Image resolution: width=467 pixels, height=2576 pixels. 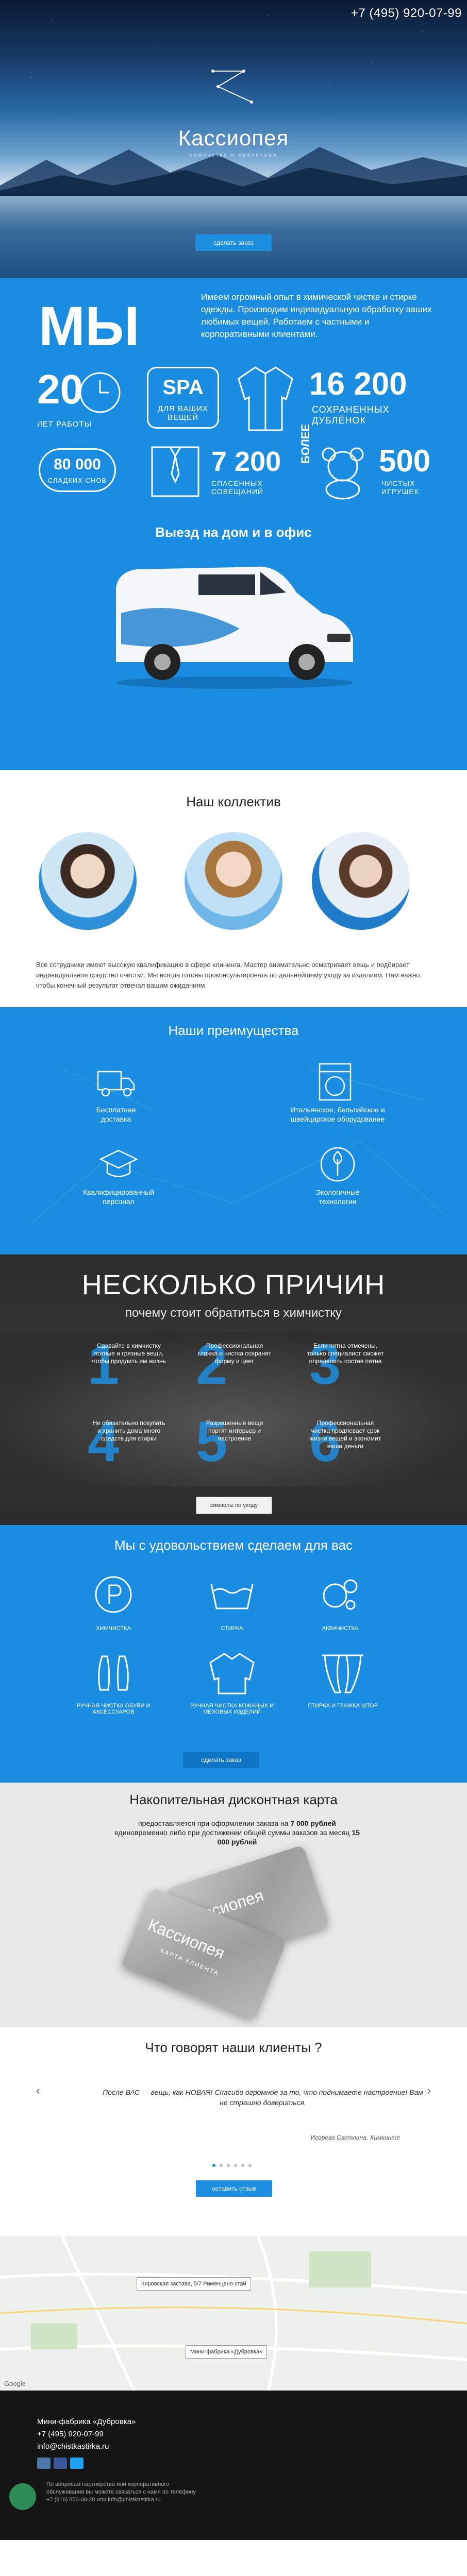 What do you see at coordinates (232, 1673) in the screenshot?
I see `leather-jacket-icon` at bounding box center [232, 1673].